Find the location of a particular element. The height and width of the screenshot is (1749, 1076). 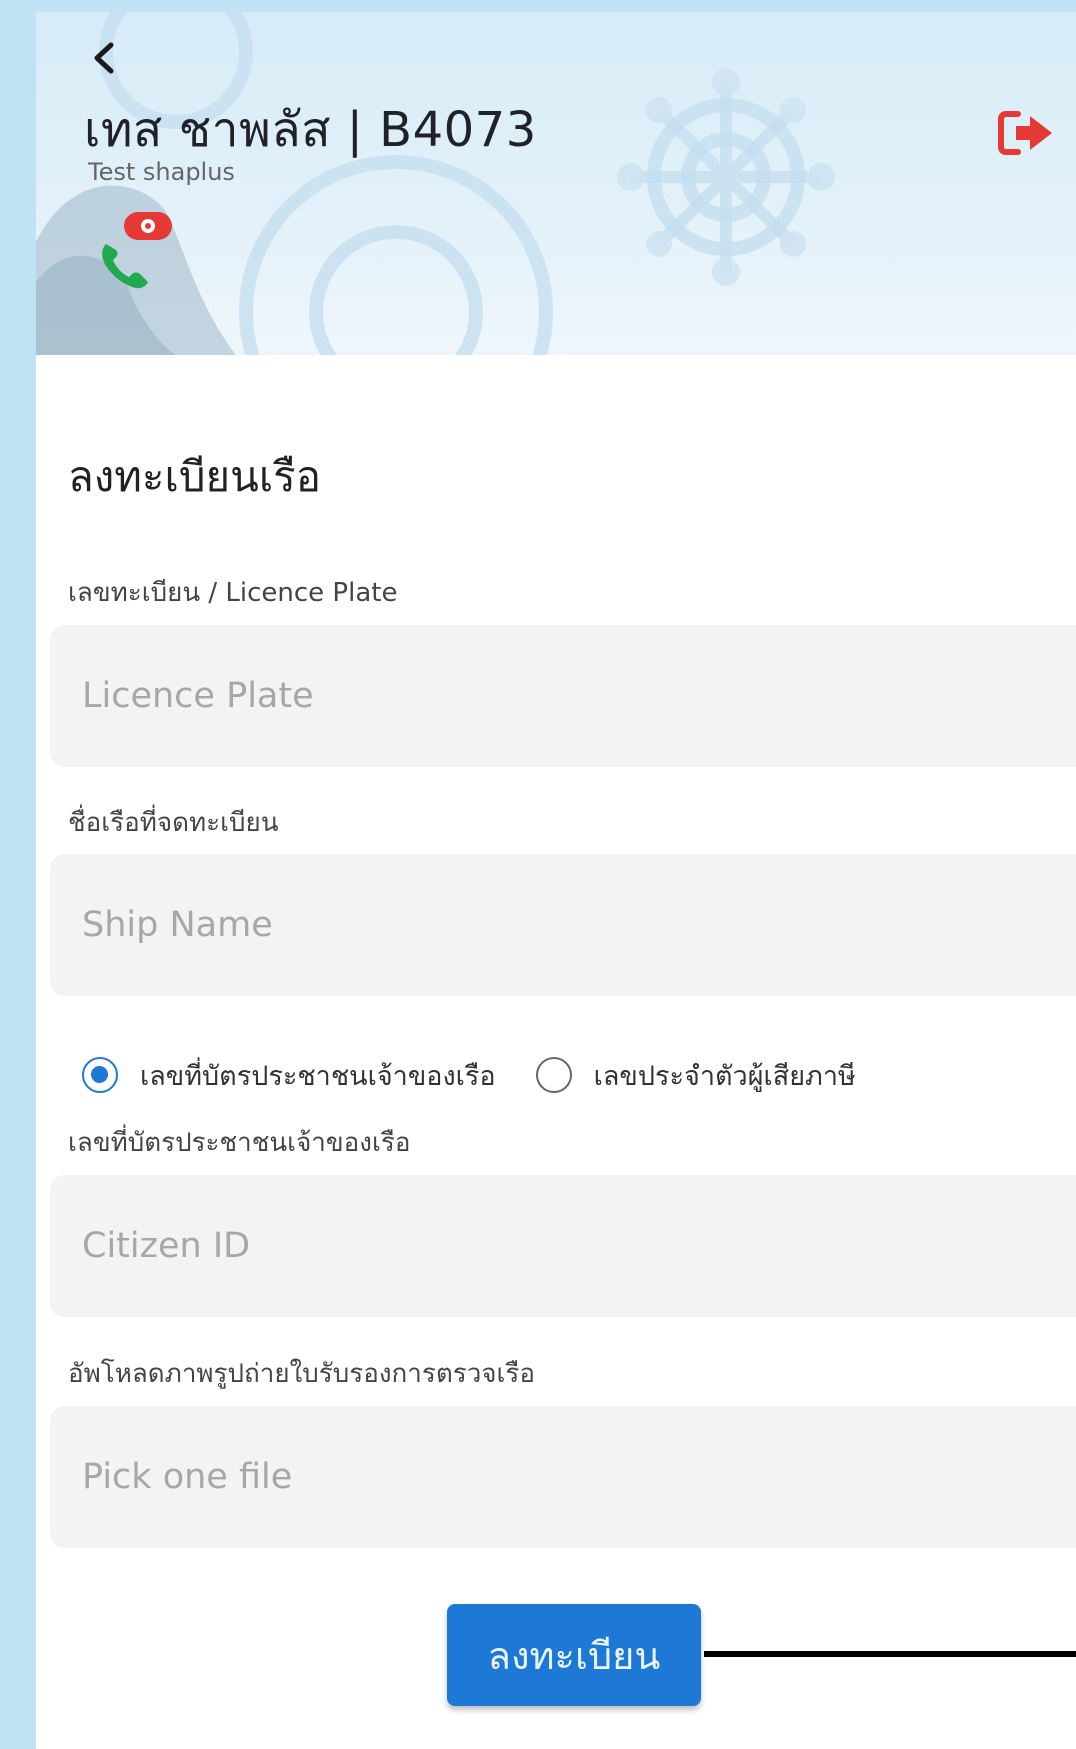

citizen-id-option-label: เลขที่บัตรประชาชนเจ้าของเรือ is located at coordinates (318, 1076).